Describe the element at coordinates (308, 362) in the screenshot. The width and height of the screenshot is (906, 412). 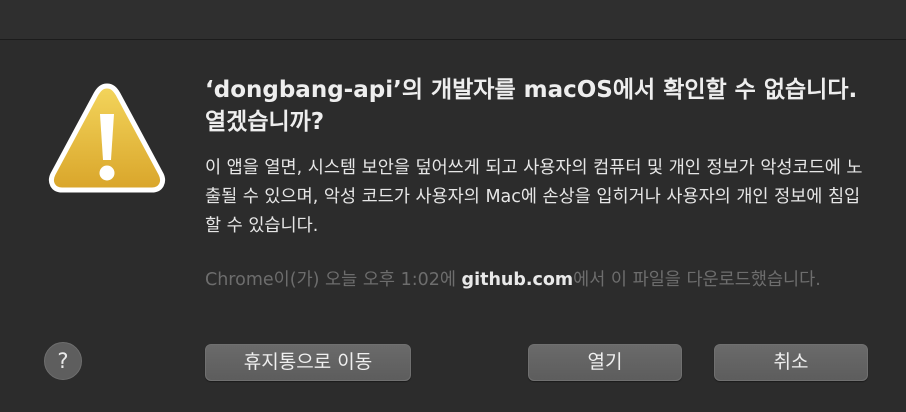
I see `move-to-trash-button: 휴지통으로 이동` at that location.